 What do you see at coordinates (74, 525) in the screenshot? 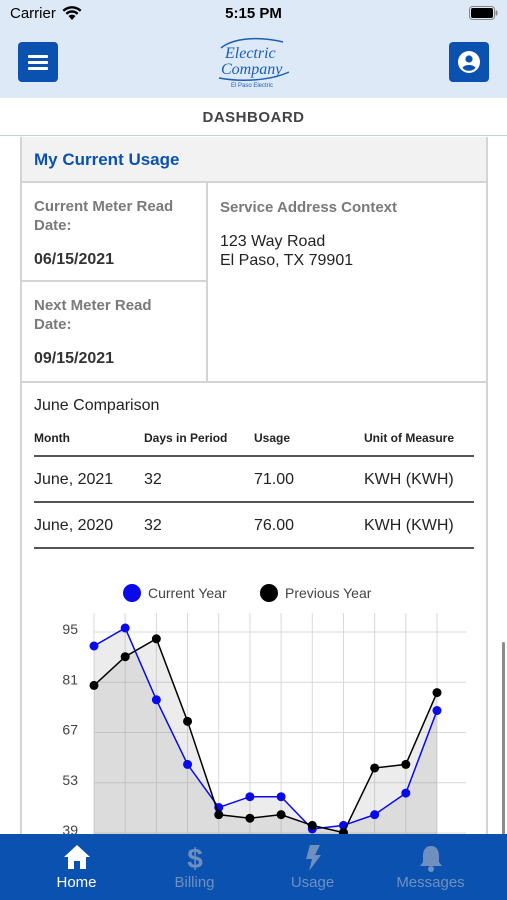
I see `row-month: June, 2020` at bounding box center [74, 525].